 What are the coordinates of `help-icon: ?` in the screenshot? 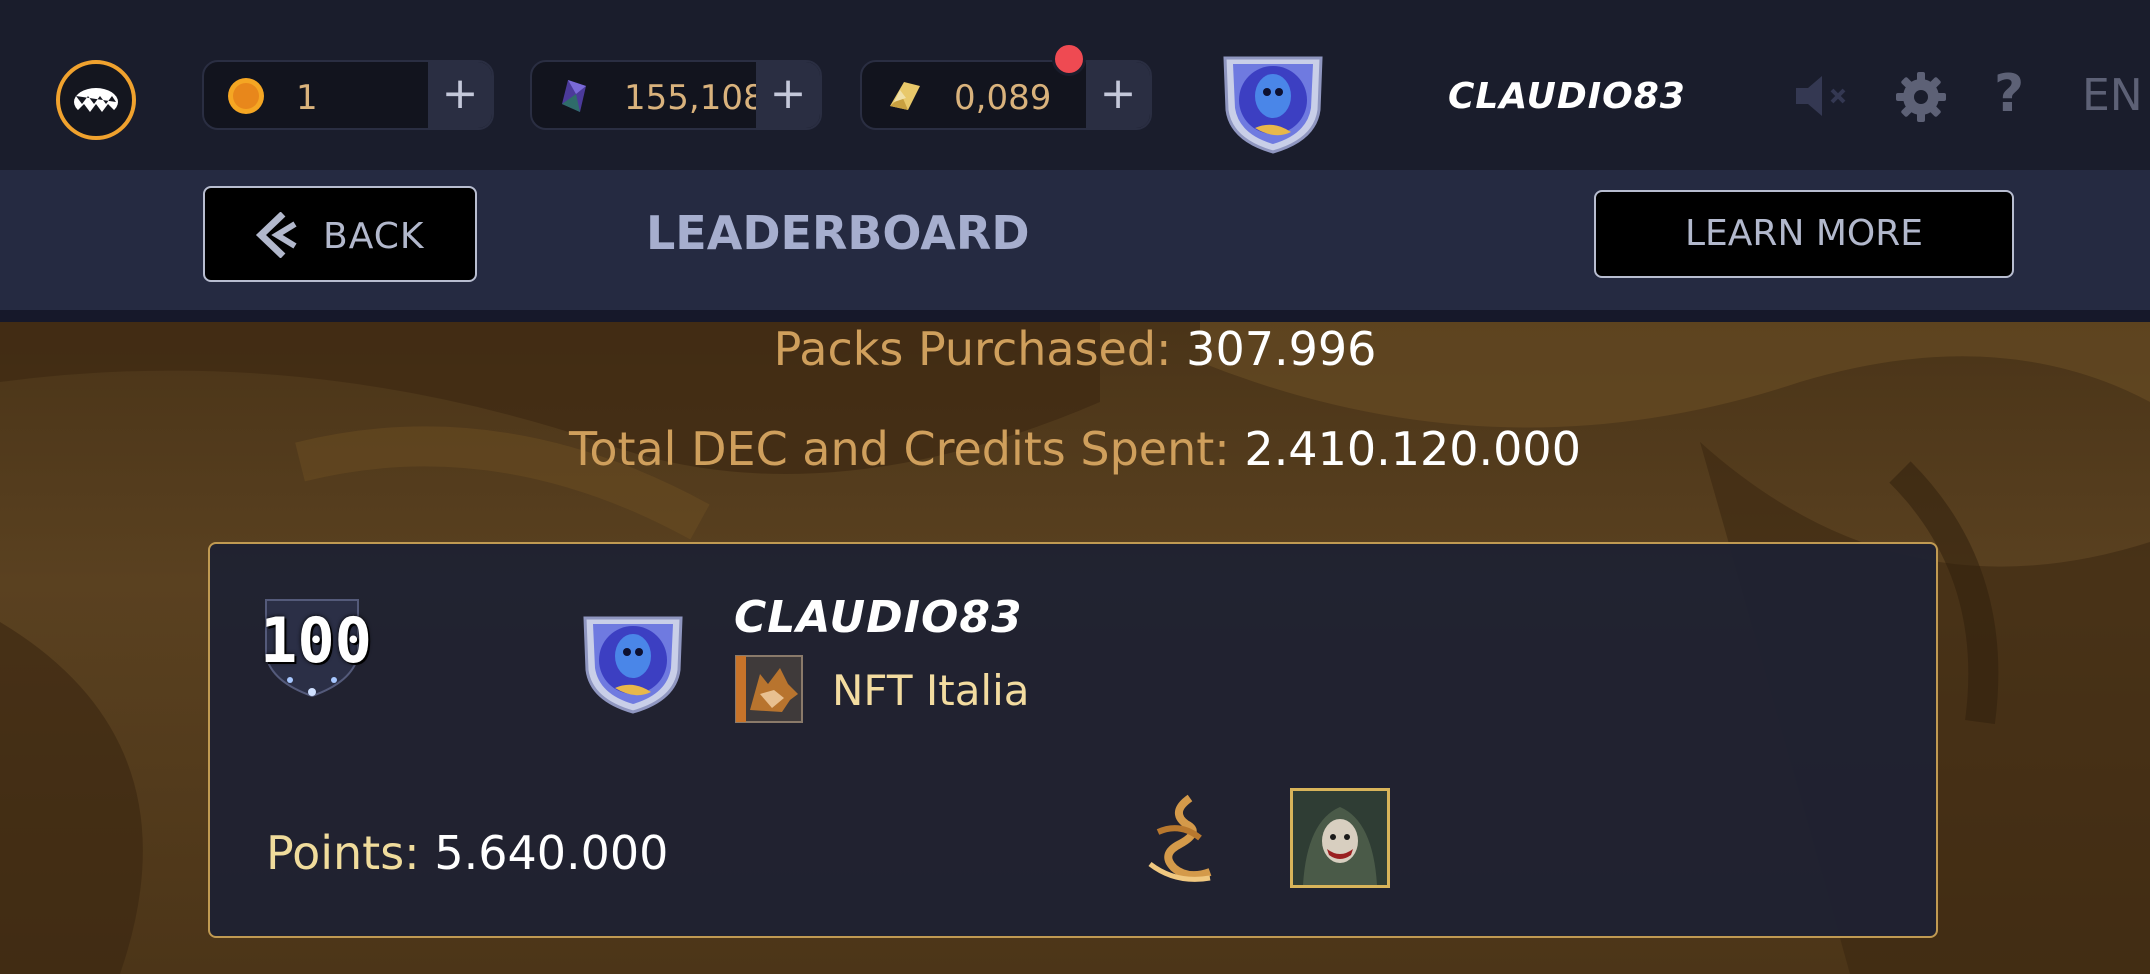 It's located at (2009, 94).